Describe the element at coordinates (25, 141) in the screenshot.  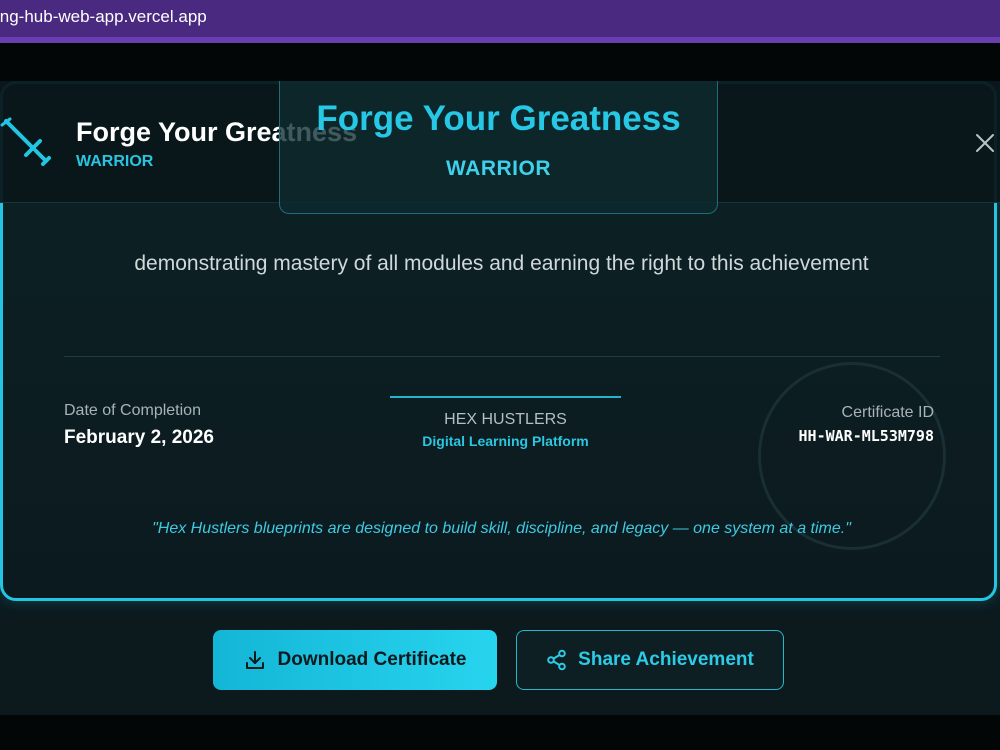
I see `sword-icon` at that location.